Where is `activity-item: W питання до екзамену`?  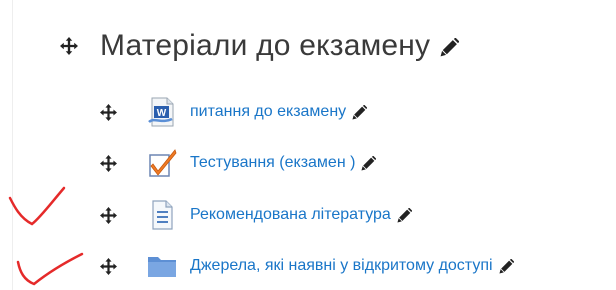
activity-item: W питання до екзамену is located at coordinates (234, 112).